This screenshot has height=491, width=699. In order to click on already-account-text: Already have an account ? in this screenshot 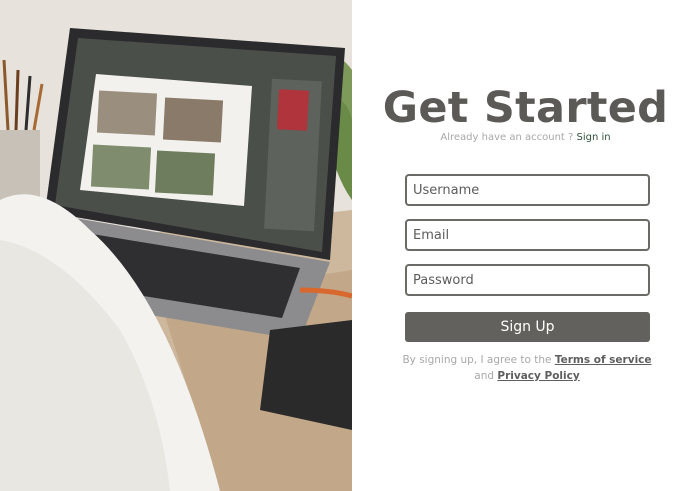, I will do `click(507, 137)`.